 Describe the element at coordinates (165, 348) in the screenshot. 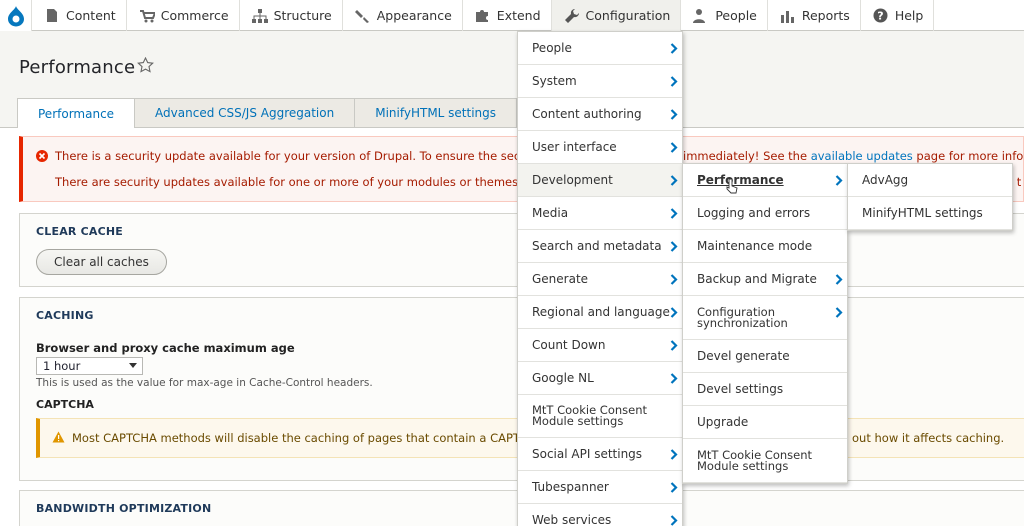

I see `max-age-label: Browser and proxy cache maximum age` at that location.